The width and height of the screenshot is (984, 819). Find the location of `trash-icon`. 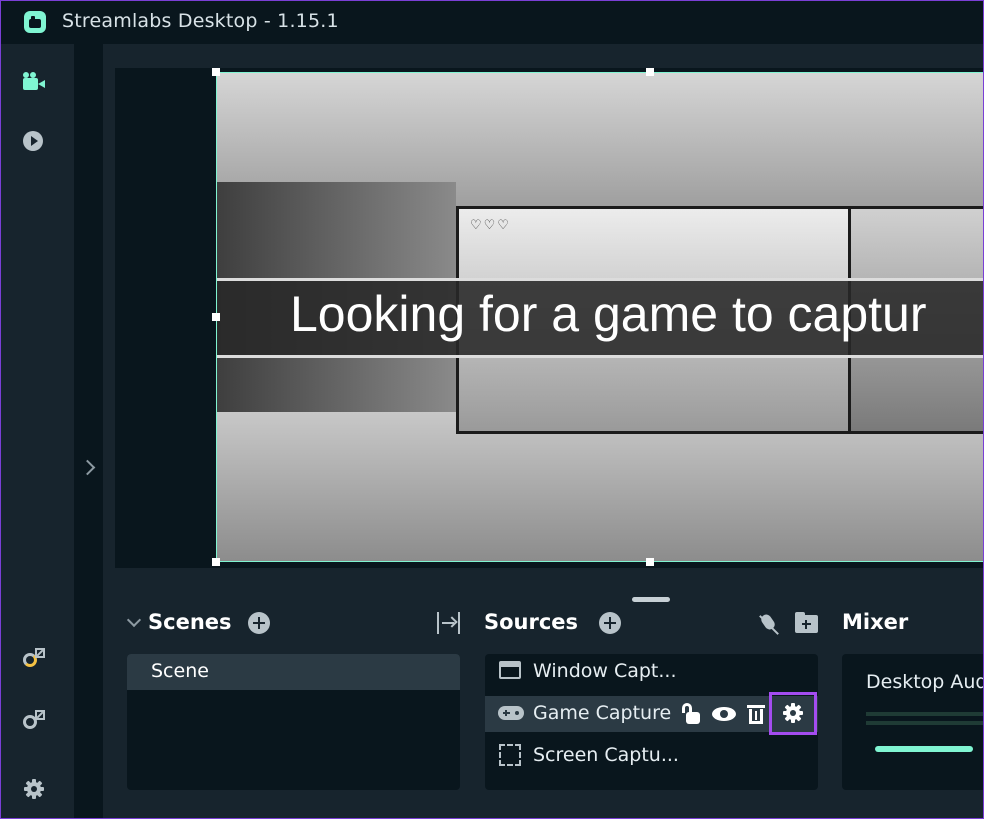

trash-icon is located at coordinates (756, 714).